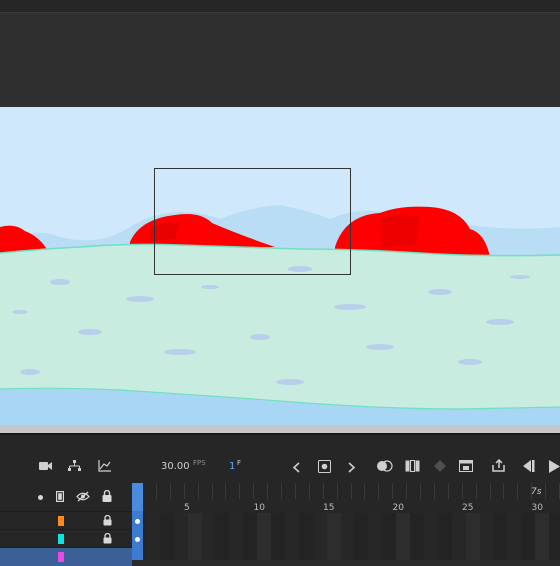  What do you see at coordinates (553, 466) in the screenshot?
I see `play-icon` at bounding box center [553, 466].